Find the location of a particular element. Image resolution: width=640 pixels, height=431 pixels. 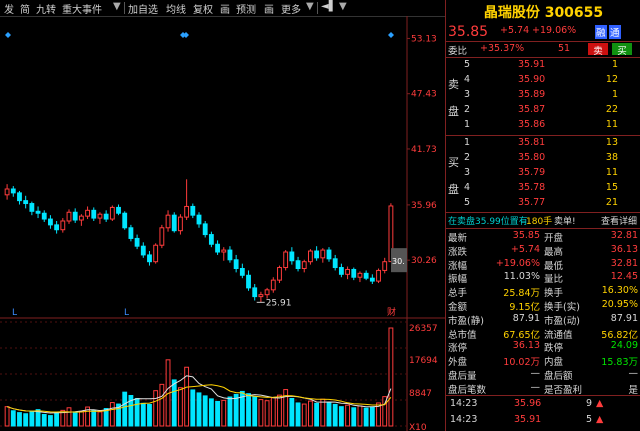

price-axis-label: 35.96 is located at coordinates (424, 206).